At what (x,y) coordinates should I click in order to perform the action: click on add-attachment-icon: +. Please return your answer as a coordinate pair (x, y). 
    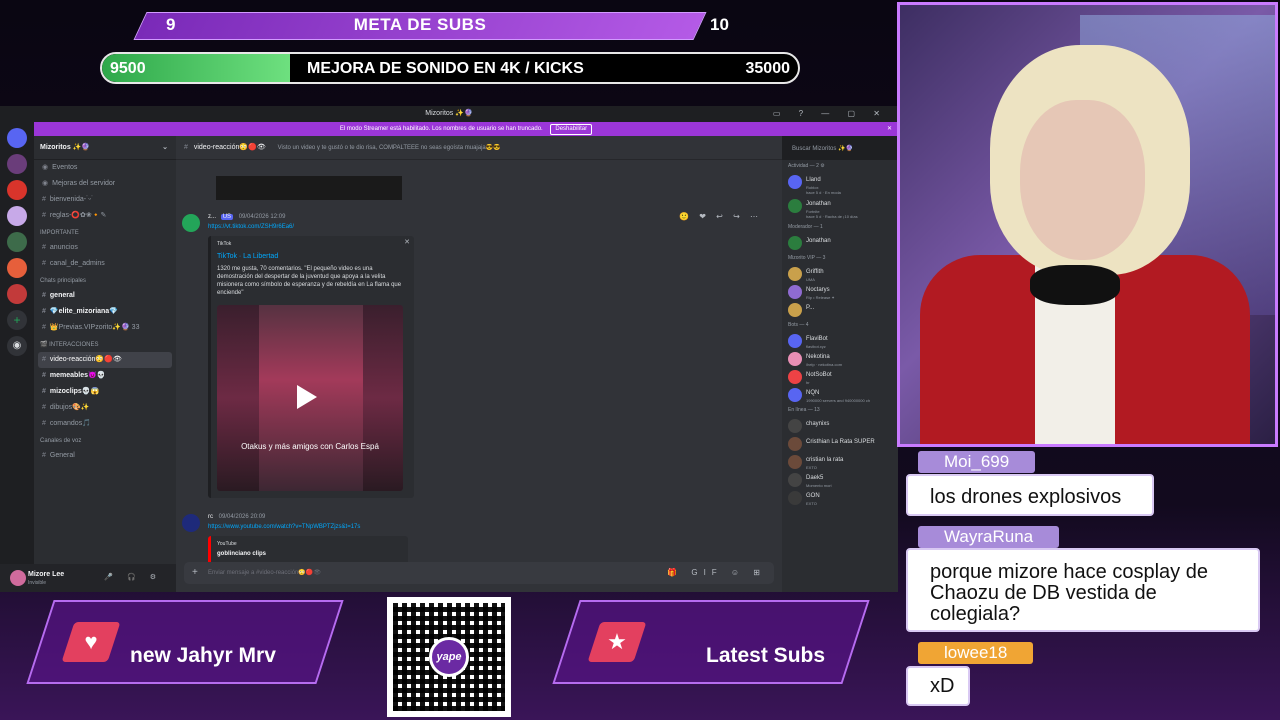
    Looking at the image, I should click on (195, 573).